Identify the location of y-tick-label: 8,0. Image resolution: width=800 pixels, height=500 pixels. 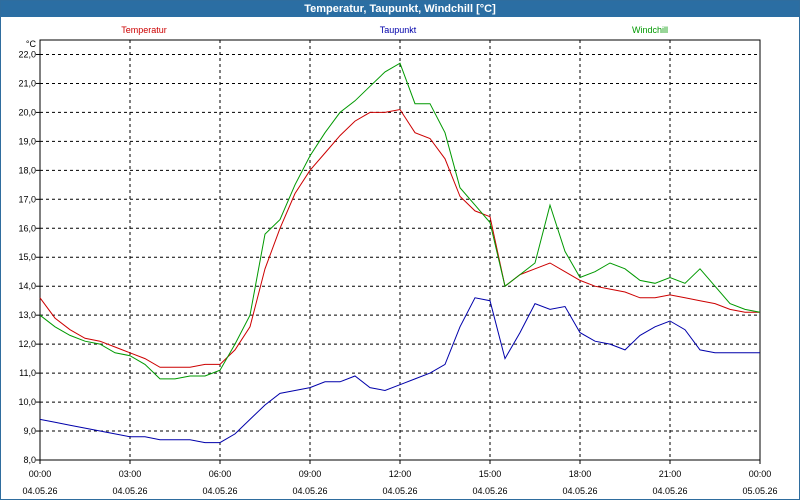
(29, 460).